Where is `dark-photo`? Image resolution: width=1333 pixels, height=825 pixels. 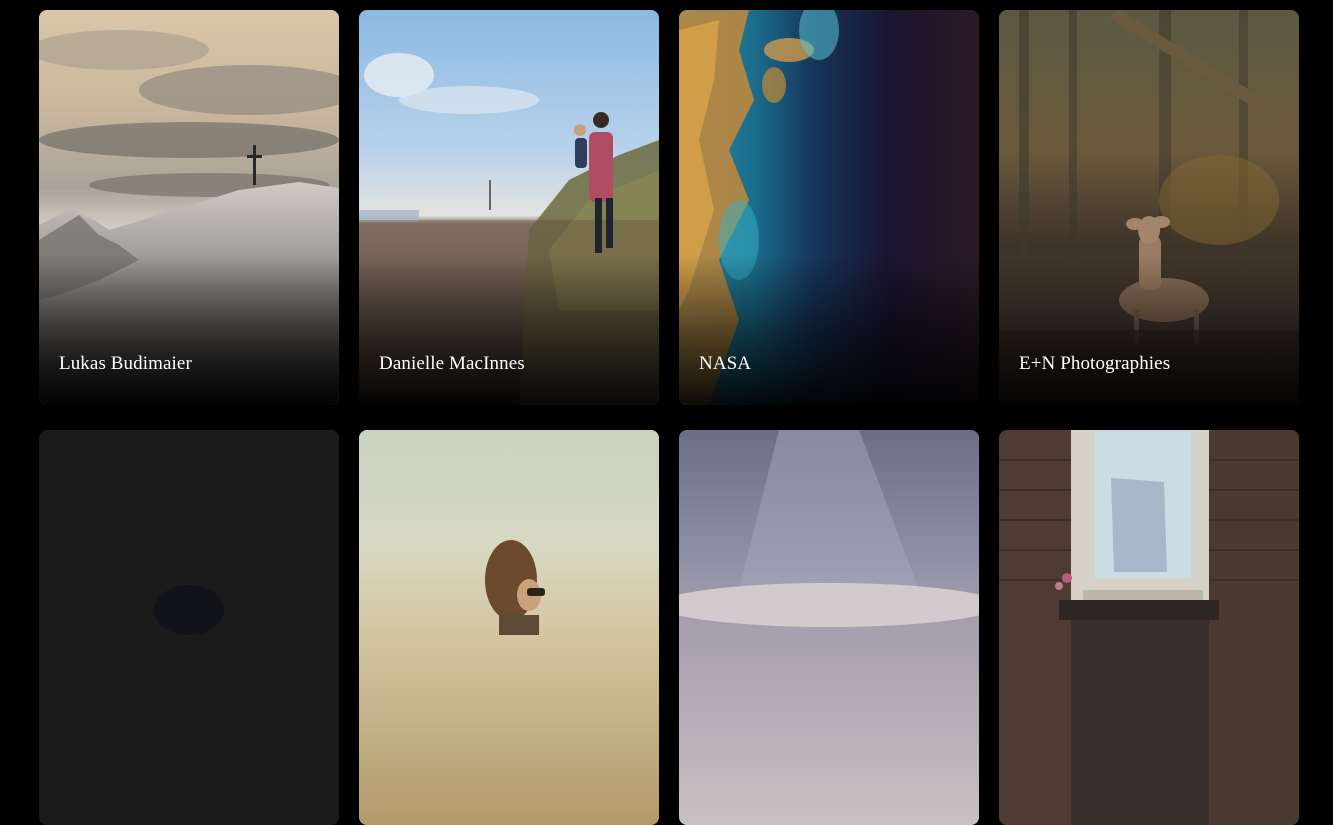
dark-photo is located at coordinates (189, 627).